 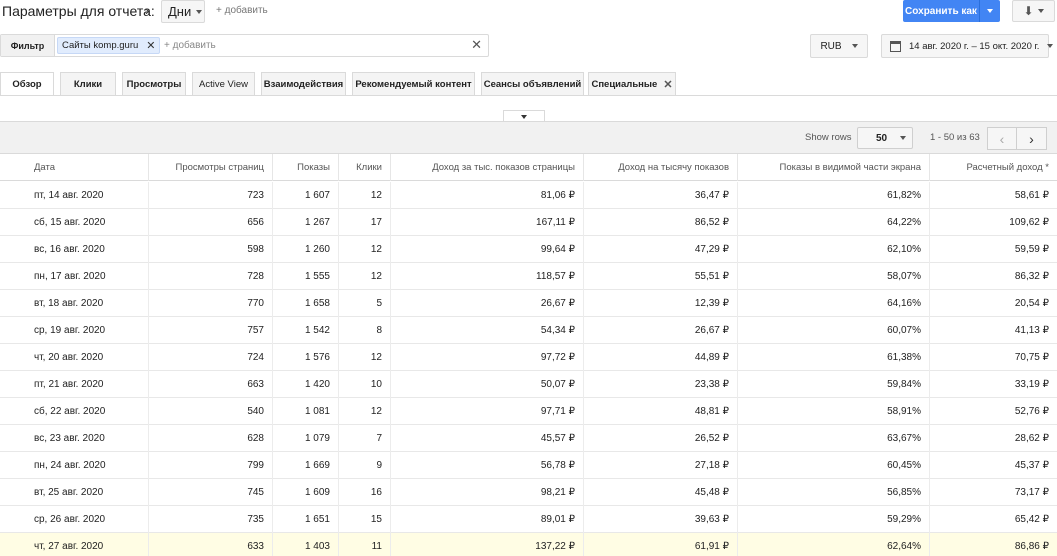 I want to click on cell-col-estimated-earnings: 52,76 ₽, so click(x=993, y=411).